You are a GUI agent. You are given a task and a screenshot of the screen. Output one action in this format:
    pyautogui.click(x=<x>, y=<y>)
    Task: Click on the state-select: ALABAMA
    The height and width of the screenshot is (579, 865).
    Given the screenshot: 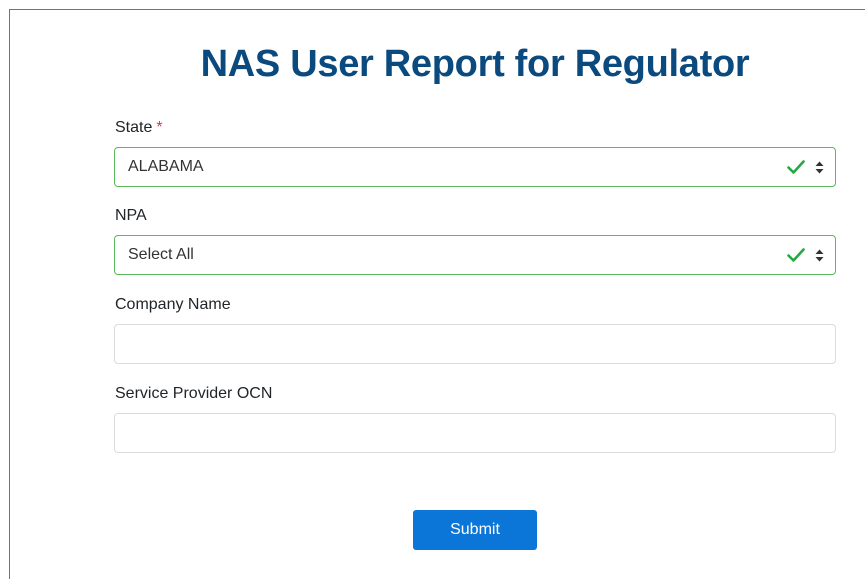 What is the action you would take?
    pyautogui.click(x=475, y=167)
    